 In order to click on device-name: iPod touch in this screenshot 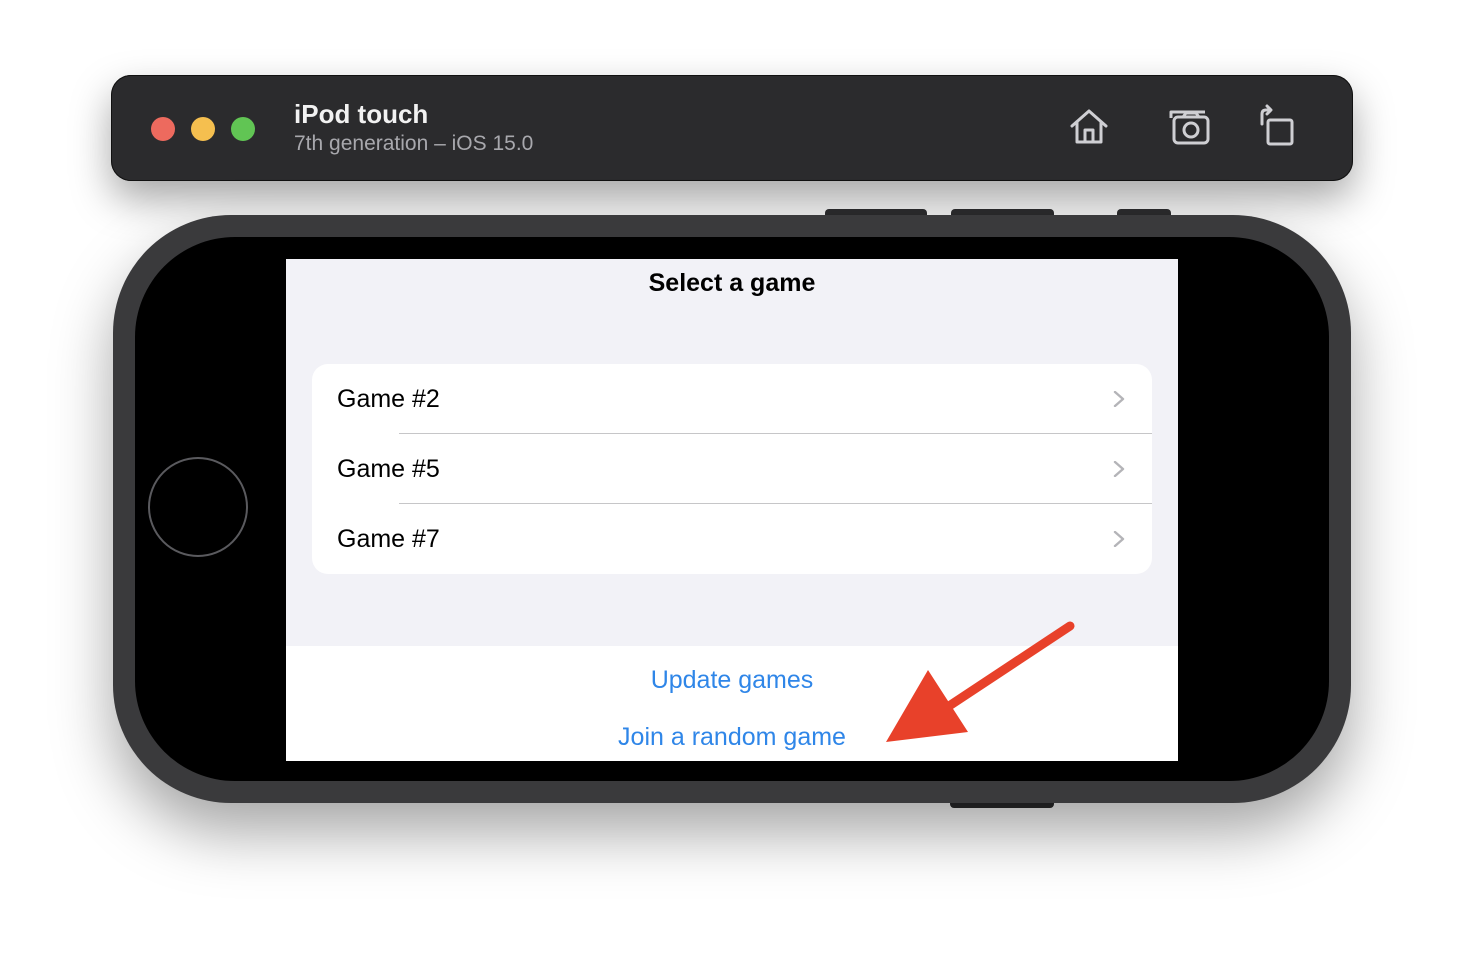, I will do `click(361, 114)`.